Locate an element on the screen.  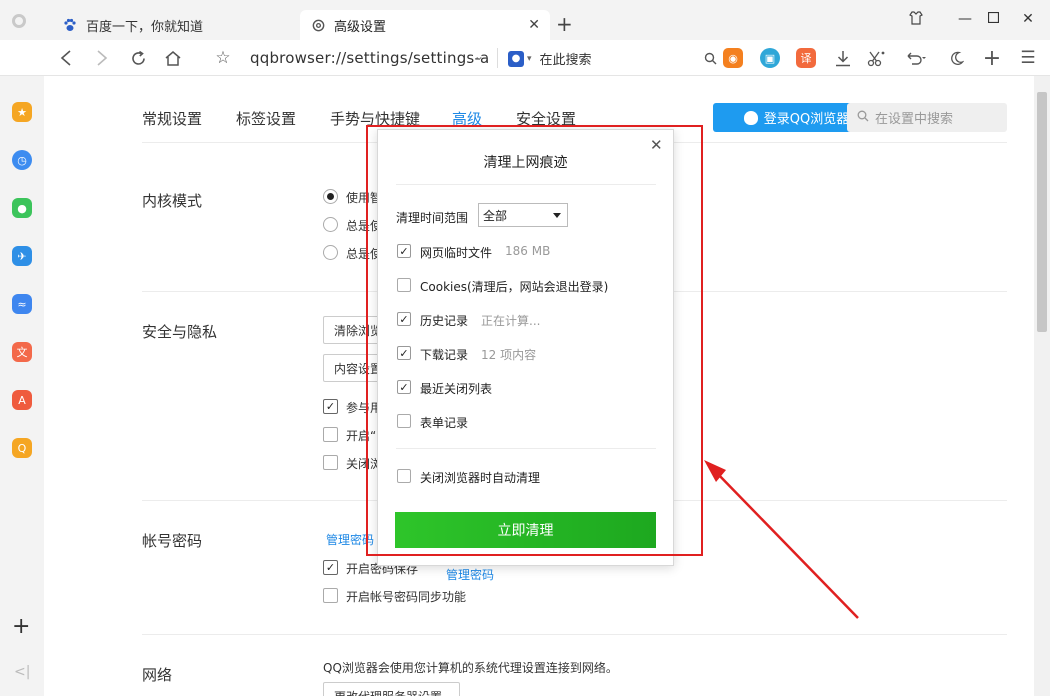
tab-advanced-settings: 高级设置 ✕ is located at coordinates (425, 25).